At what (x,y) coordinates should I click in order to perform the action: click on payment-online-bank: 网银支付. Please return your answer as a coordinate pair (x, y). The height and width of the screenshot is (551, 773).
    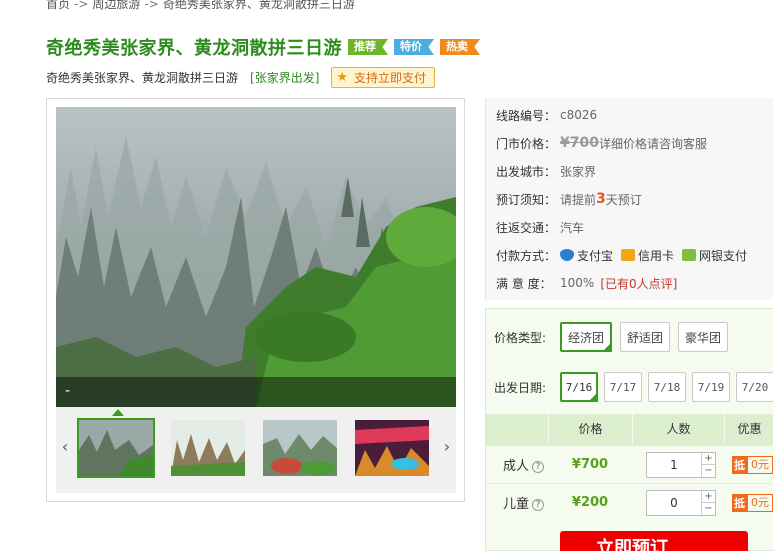
    Looking at the image, I should click on (723, 255).